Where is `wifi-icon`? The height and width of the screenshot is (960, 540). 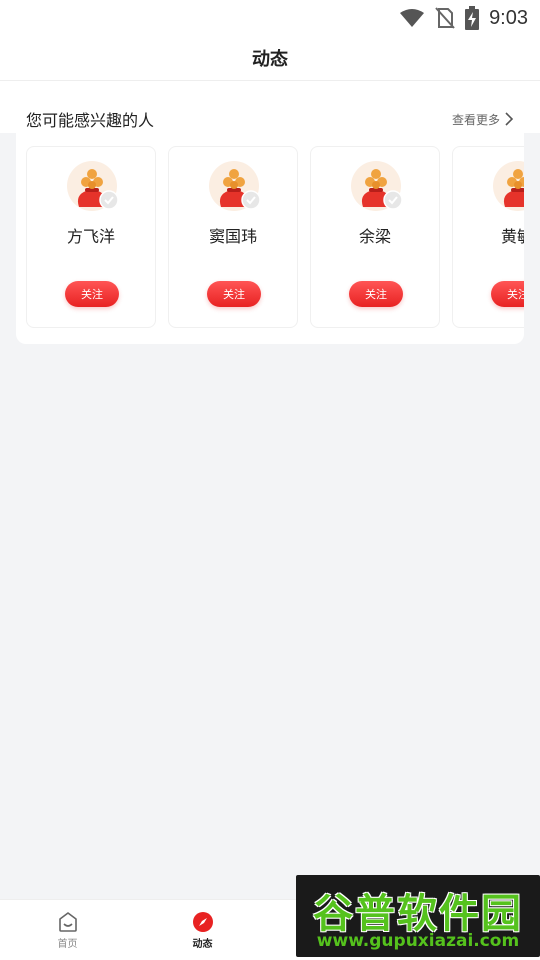 wifi-icon is located at coordinates (412, 18).